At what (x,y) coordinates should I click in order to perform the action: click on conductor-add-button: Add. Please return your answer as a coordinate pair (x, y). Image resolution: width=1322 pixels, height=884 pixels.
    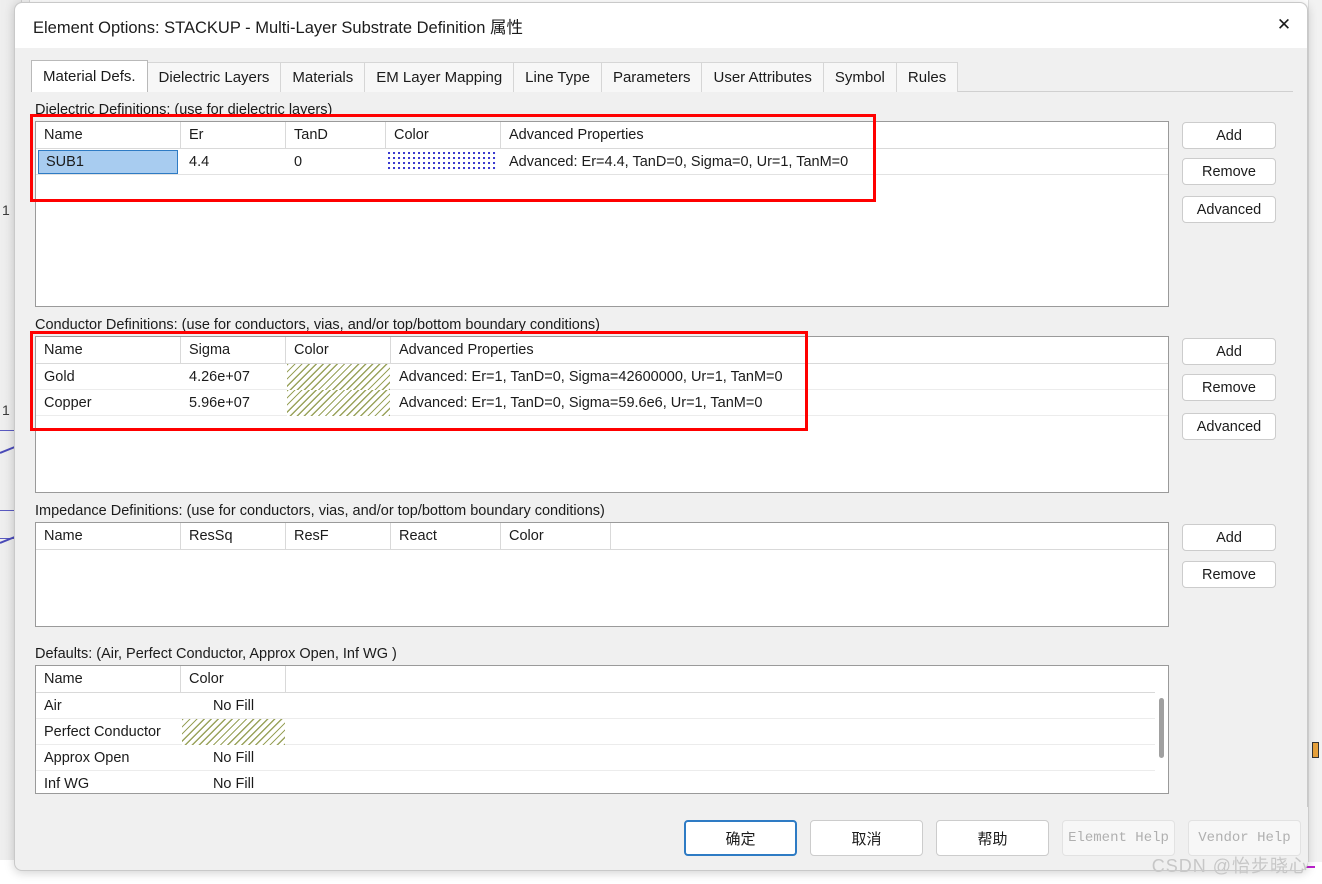
    Looking at the image, I should click on (1229, 351).